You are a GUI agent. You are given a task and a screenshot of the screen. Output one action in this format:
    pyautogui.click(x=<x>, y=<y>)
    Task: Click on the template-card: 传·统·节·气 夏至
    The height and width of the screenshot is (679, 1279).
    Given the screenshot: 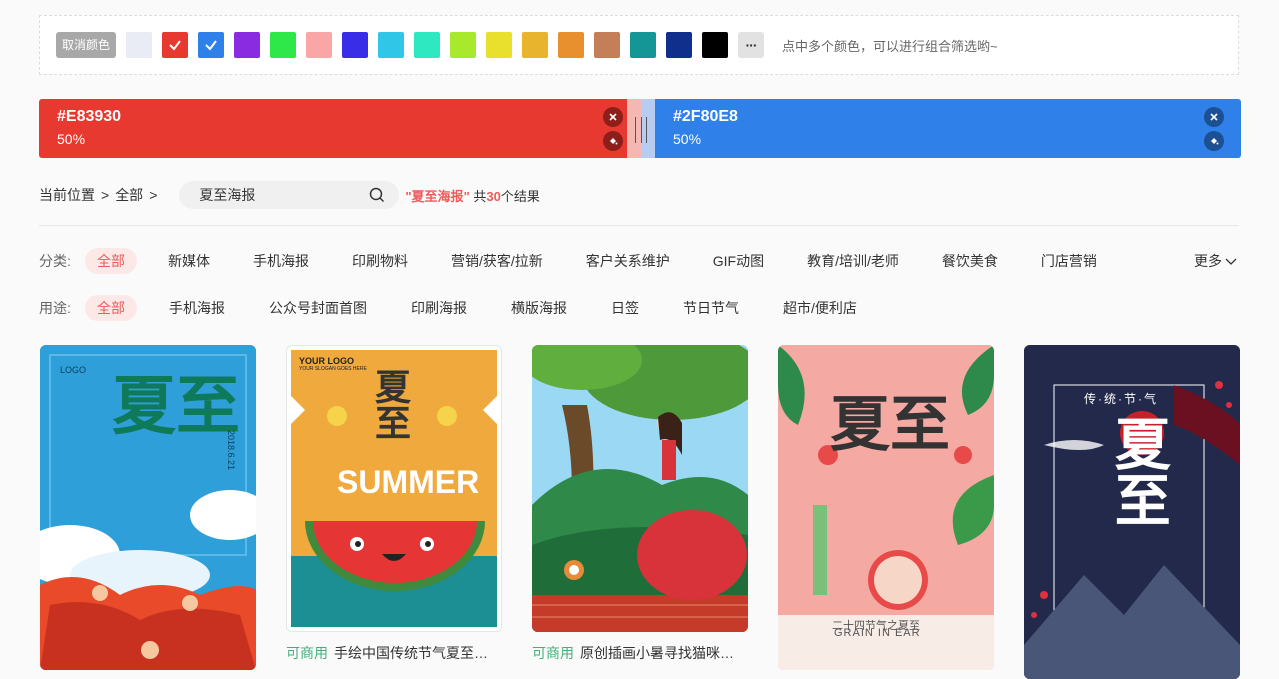 What is the action you would take?
    pyautogui.click(x=1132, y=512)
    